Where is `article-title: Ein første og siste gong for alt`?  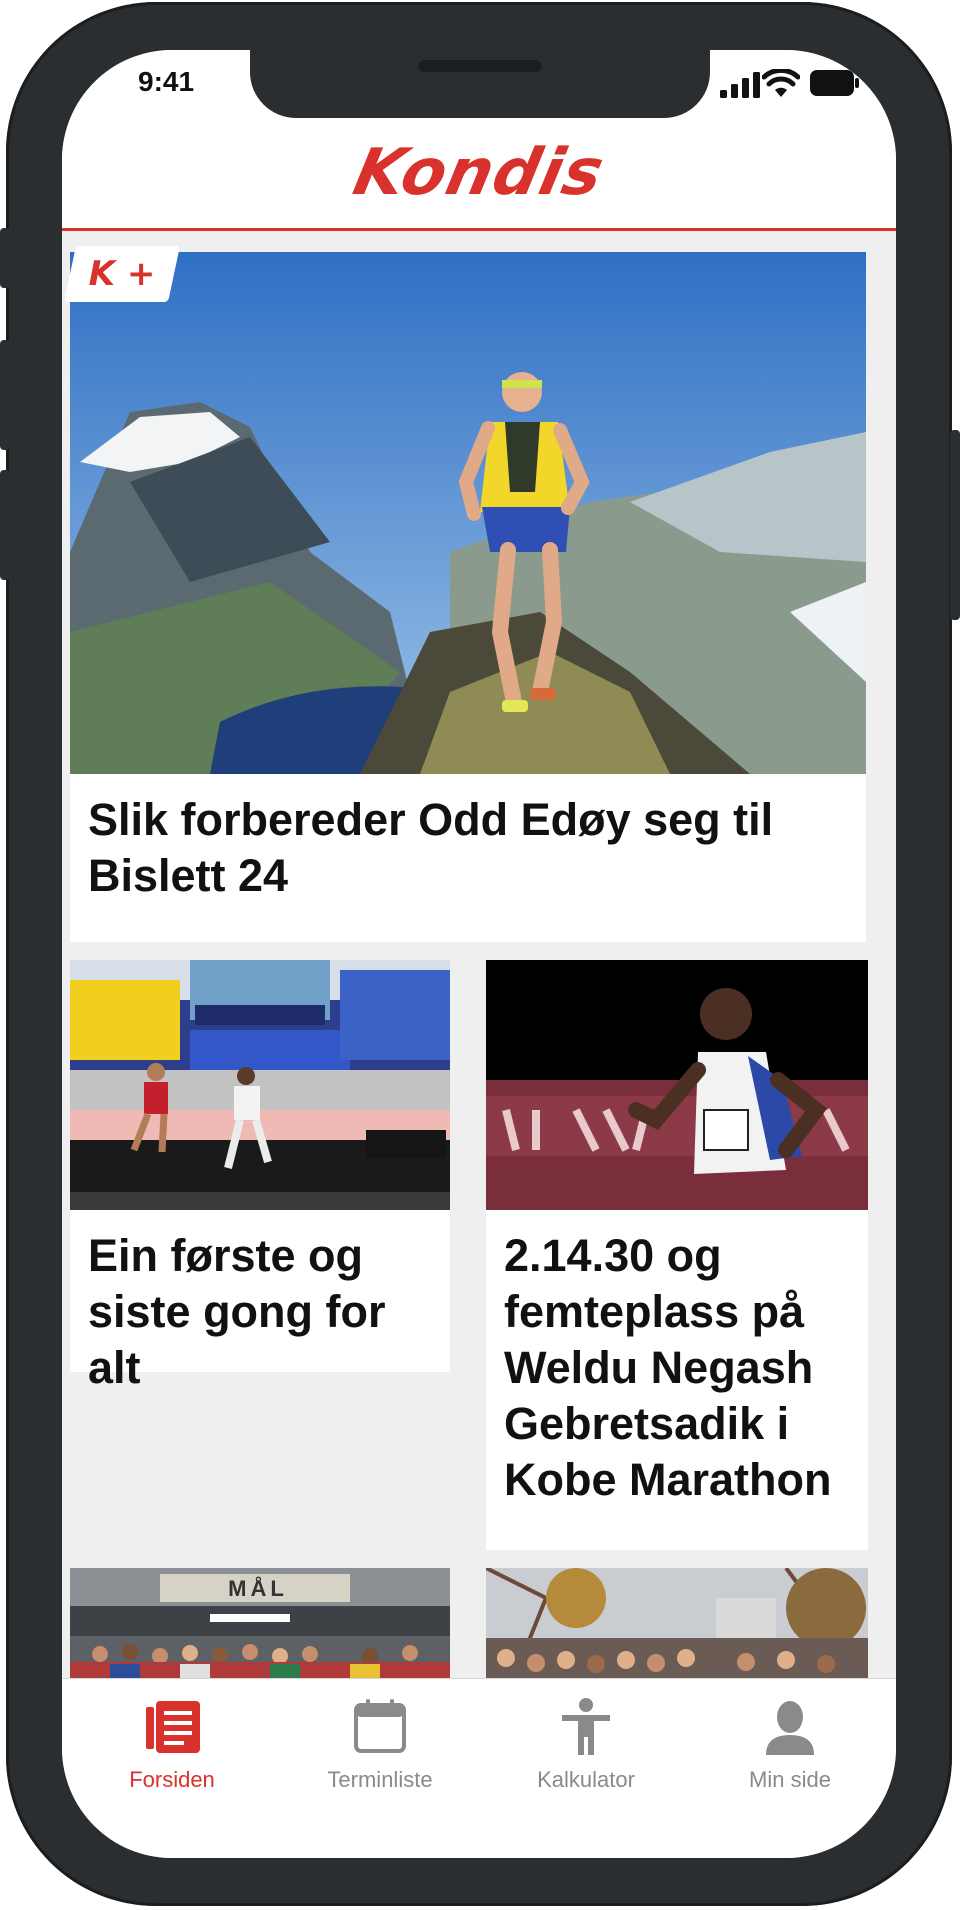
article-title: Ein første og siste gong for alt is located at coordinates (263, 1312).